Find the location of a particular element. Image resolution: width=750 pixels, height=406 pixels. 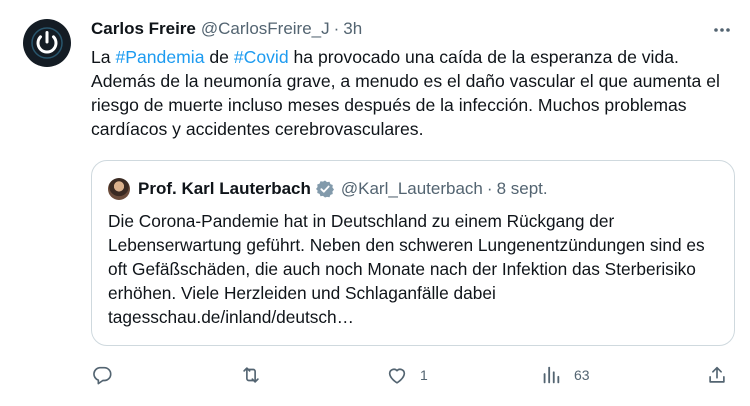

views-count: 63 is located at coordinates (582, 375).